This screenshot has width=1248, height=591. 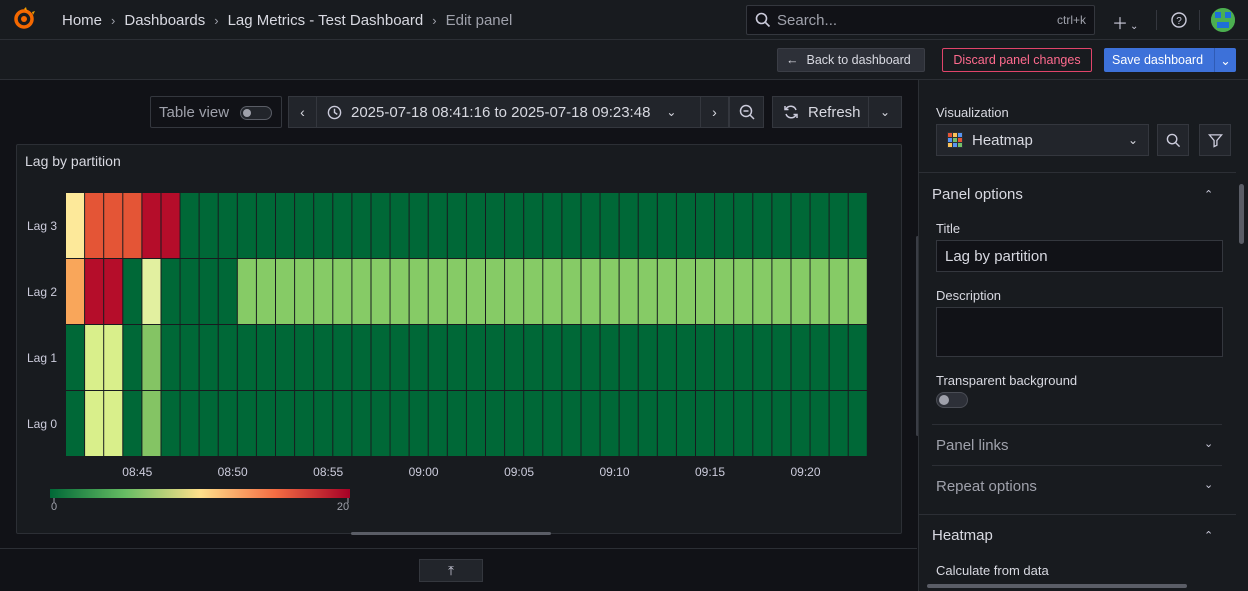 What do you see at coordinates (1057, 586) in the screenshot?
I see `options-horizontal-scrollbar` at bounding box center [1057, 586].